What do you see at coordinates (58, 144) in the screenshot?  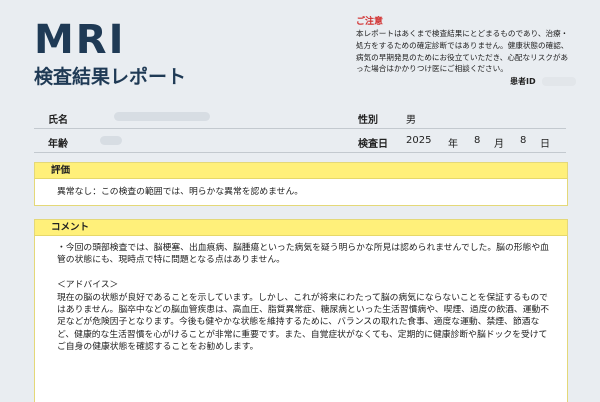 I see `age-label: 年齢` at bounding box center [58, 144].